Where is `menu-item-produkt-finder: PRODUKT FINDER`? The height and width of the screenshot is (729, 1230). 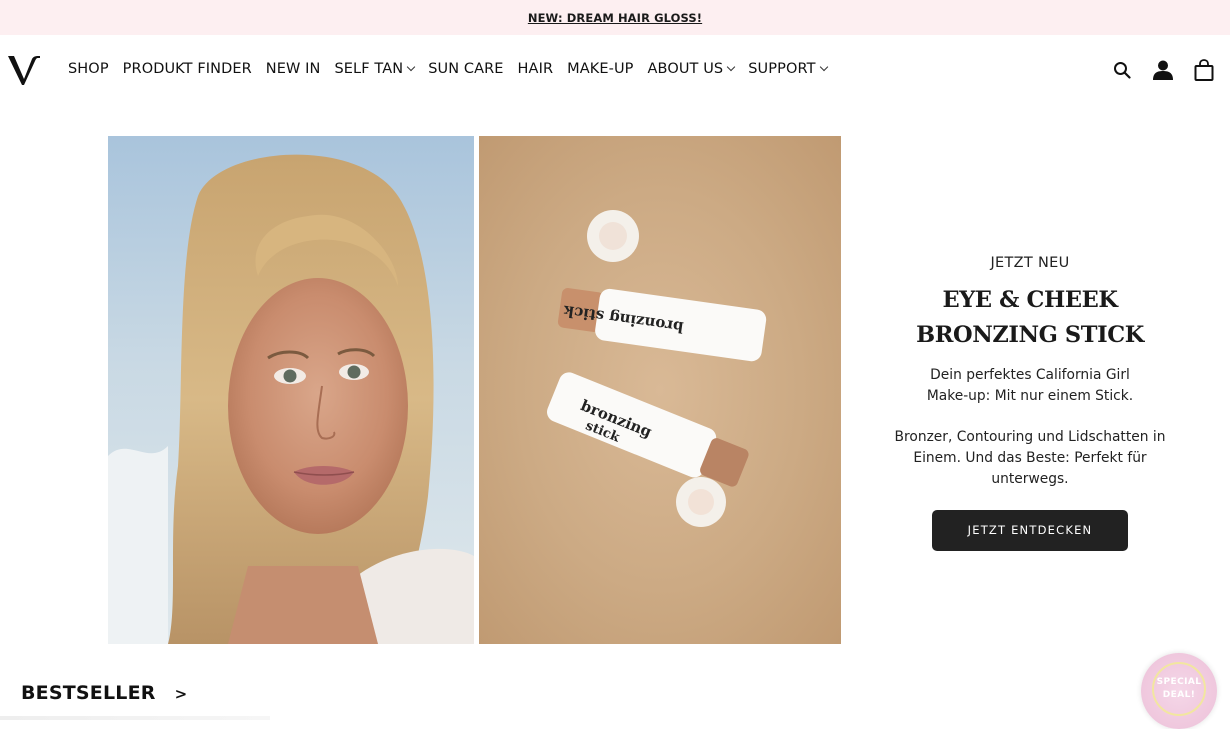
menu-item-produkt-finder: PRODUKT FINDER is located at coordinates (187, 69).